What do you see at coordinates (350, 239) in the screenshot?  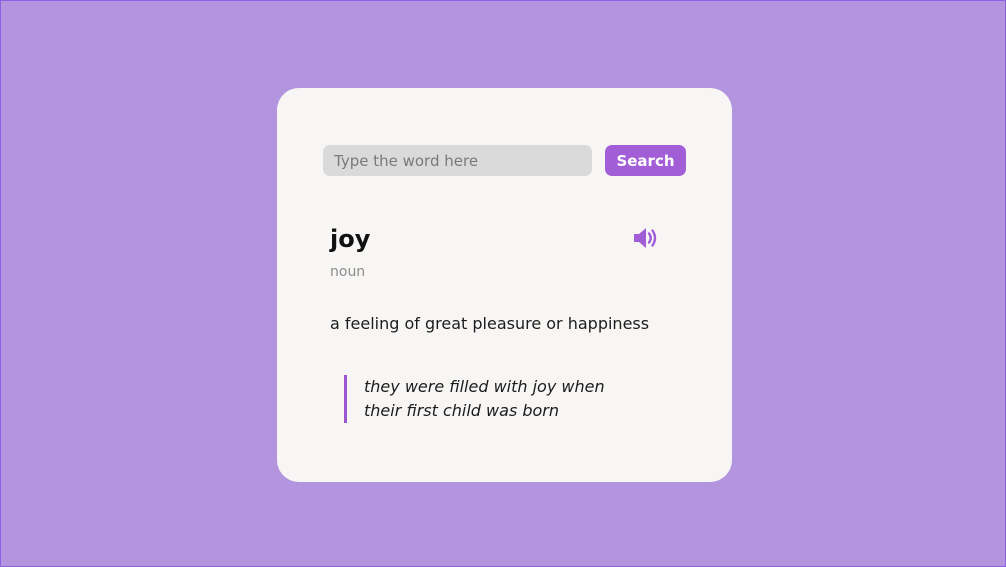 I see `word-title: joy` at bounding box center [350, 239].